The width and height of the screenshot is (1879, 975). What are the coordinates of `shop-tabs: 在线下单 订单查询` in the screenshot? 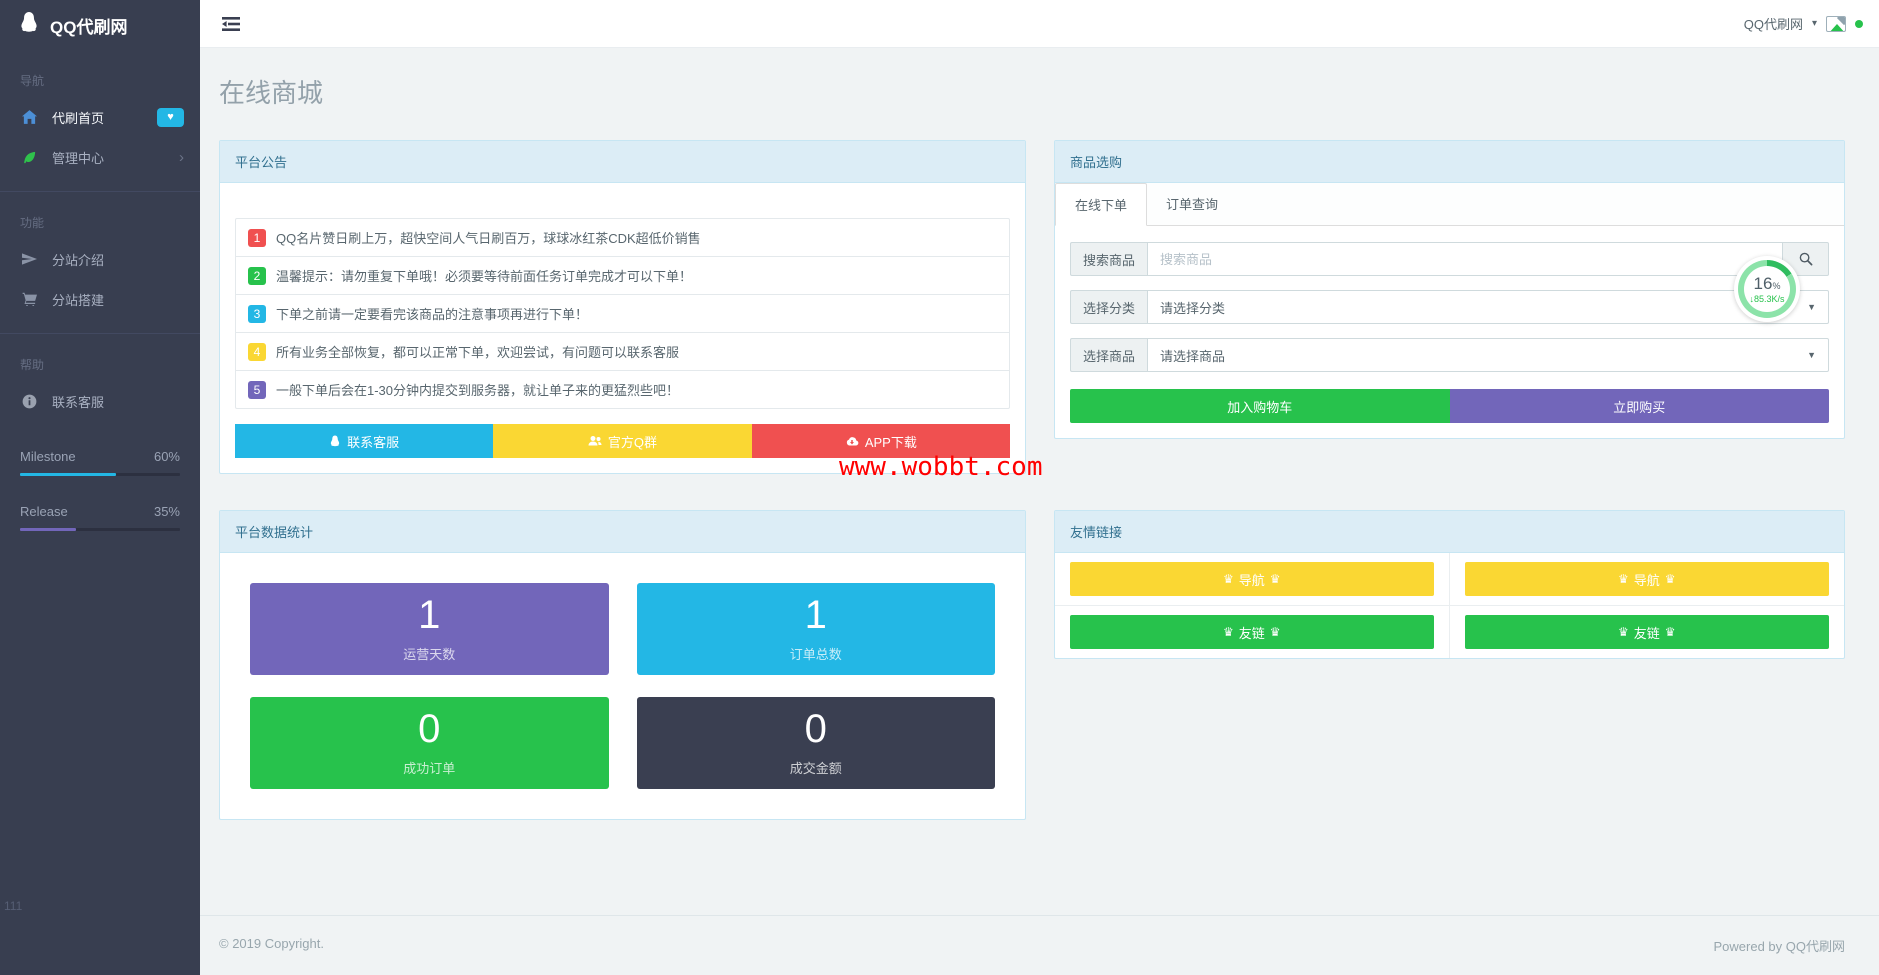 It's located at (1449, 204).